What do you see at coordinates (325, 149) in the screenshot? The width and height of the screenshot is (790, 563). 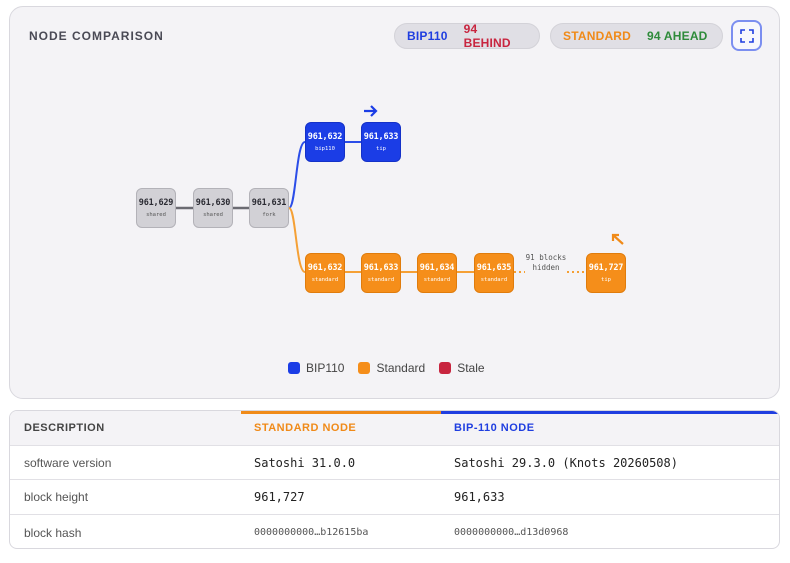 I see `block-tag: bip110` at bounding box center [325, 149].